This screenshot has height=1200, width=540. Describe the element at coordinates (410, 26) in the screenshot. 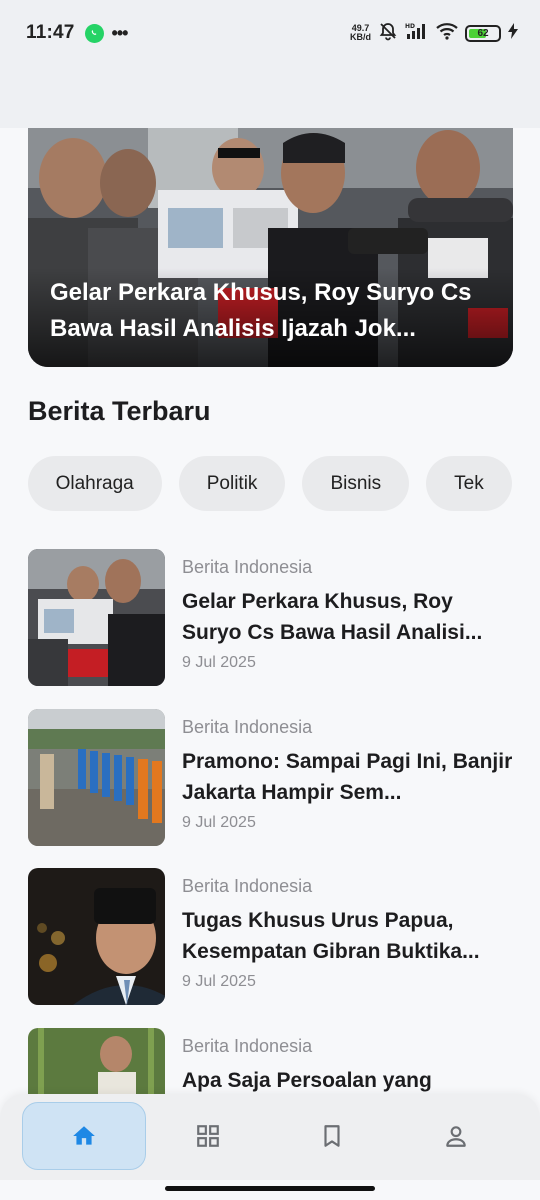

I see `svg-text: HD` at that location.